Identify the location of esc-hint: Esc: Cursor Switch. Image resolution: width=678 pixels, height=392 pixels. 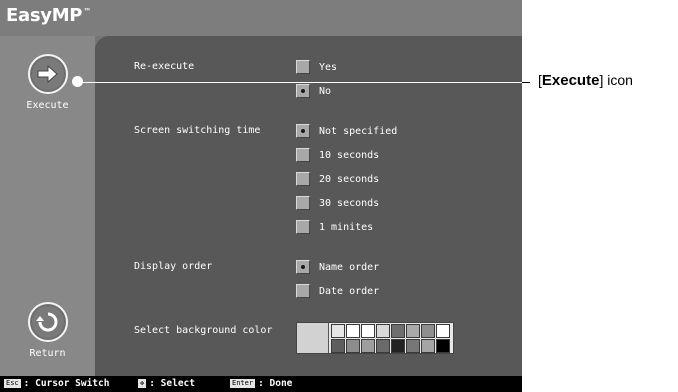
(57, 383).